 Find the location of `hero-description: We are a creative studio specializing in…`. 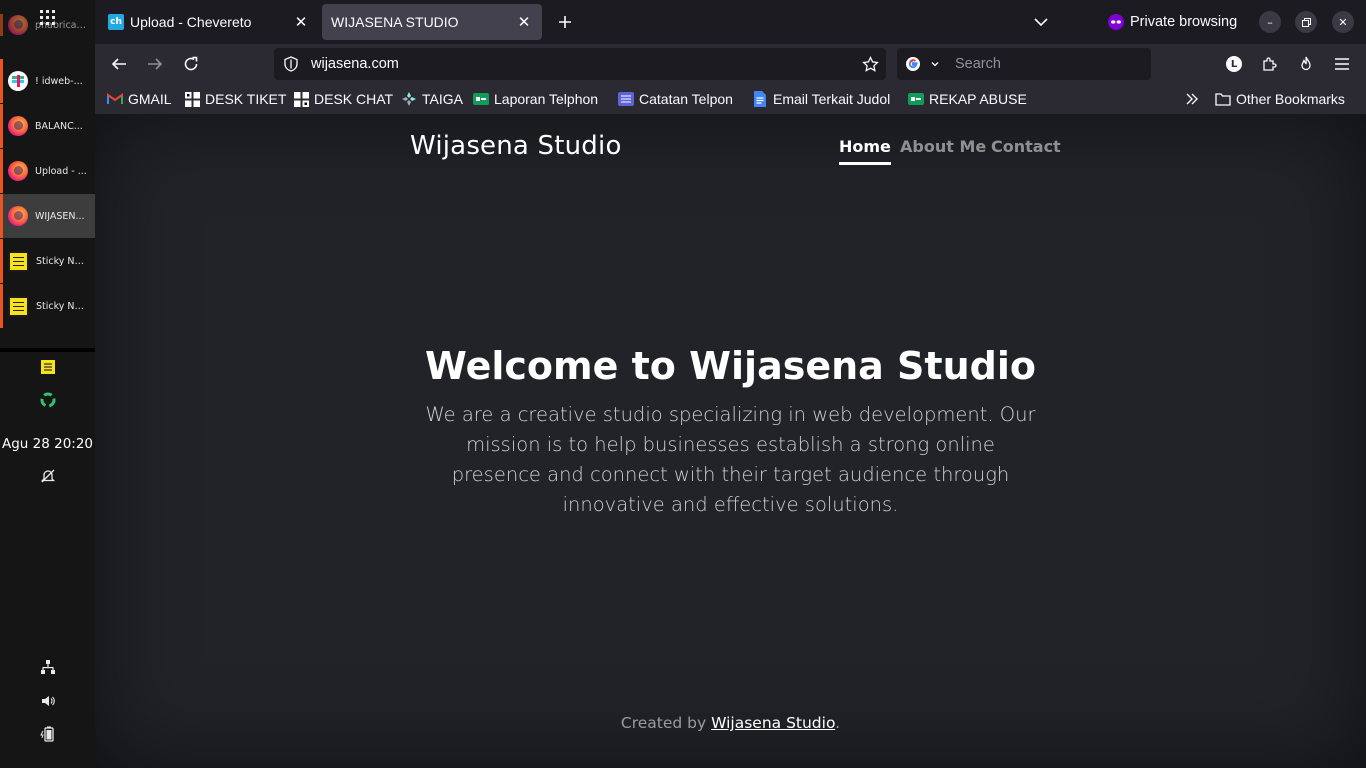

hero-description: We are a creative studio specializing in… is located at coordinates (730, 459).